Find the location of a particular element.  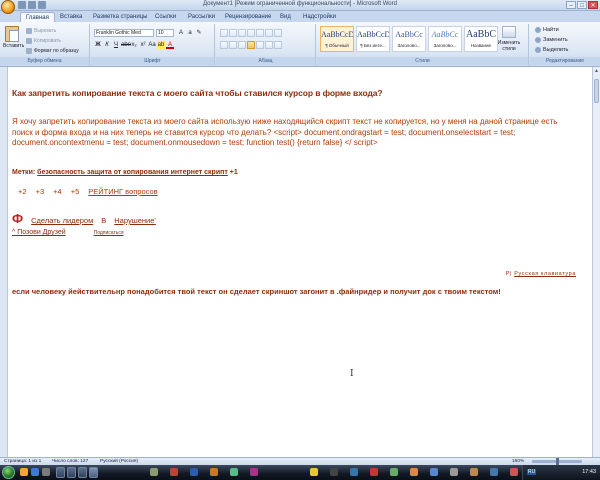

shading-icon is located at coordinates (269, 45).